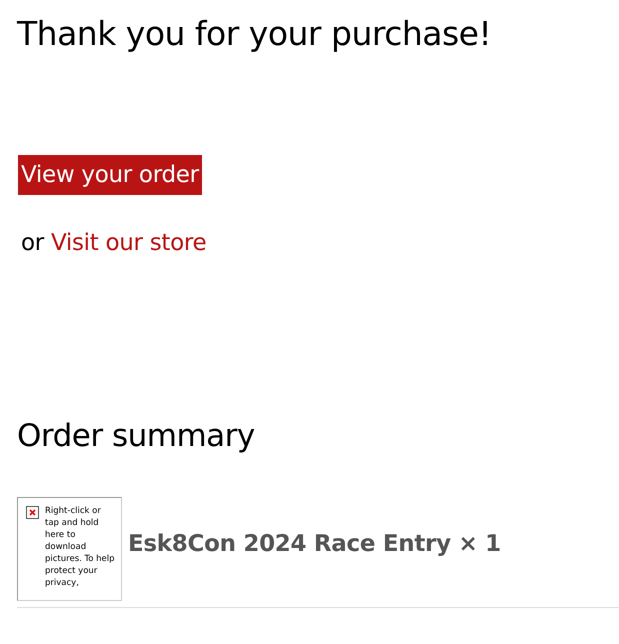  What do you see at coordinates (32, 513) in the screenshot?
I see `broken-image-icon` at bounding box center [32, 513].